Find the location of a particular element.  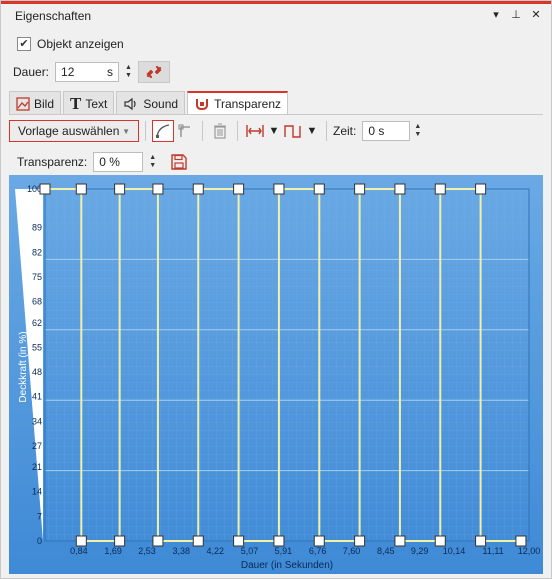

x-tick-label: 10,14 is located at coordinates (454, 551).